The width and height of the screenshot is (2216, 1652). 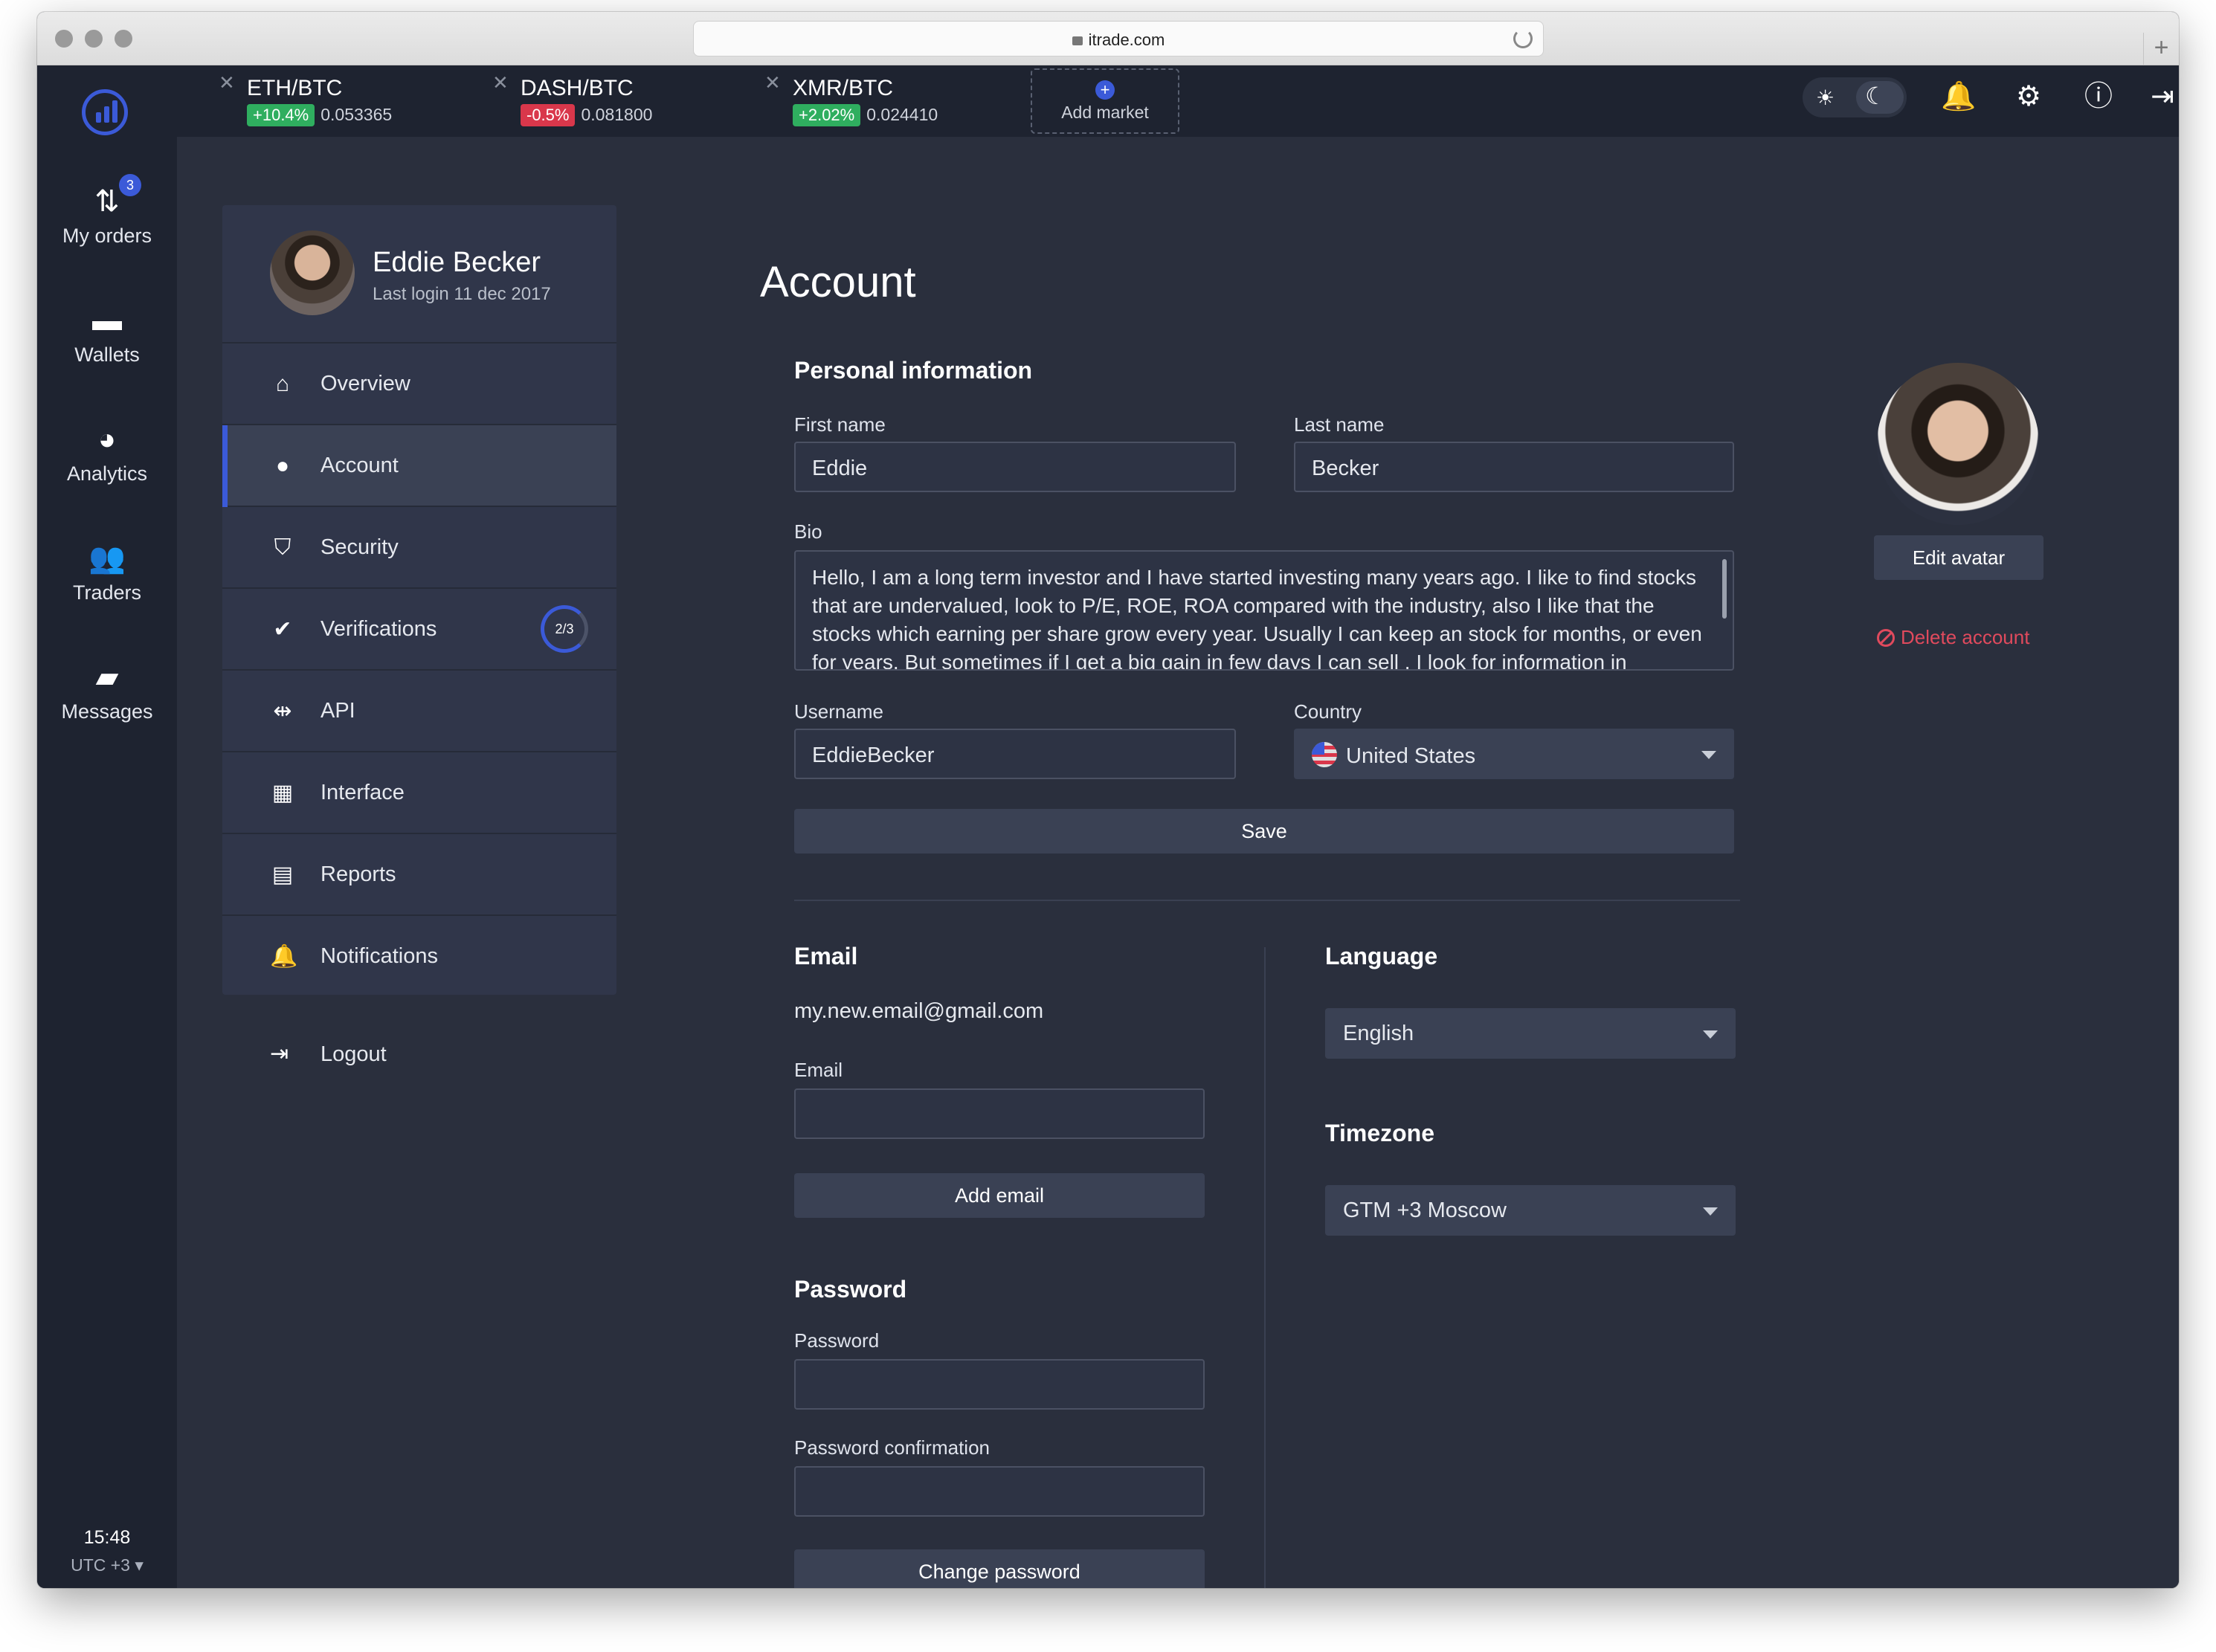 What do you see at coordinates (283, 547) in the screenshot?
I see `shield-icon: ⛉` at bounding box center [283, 547].